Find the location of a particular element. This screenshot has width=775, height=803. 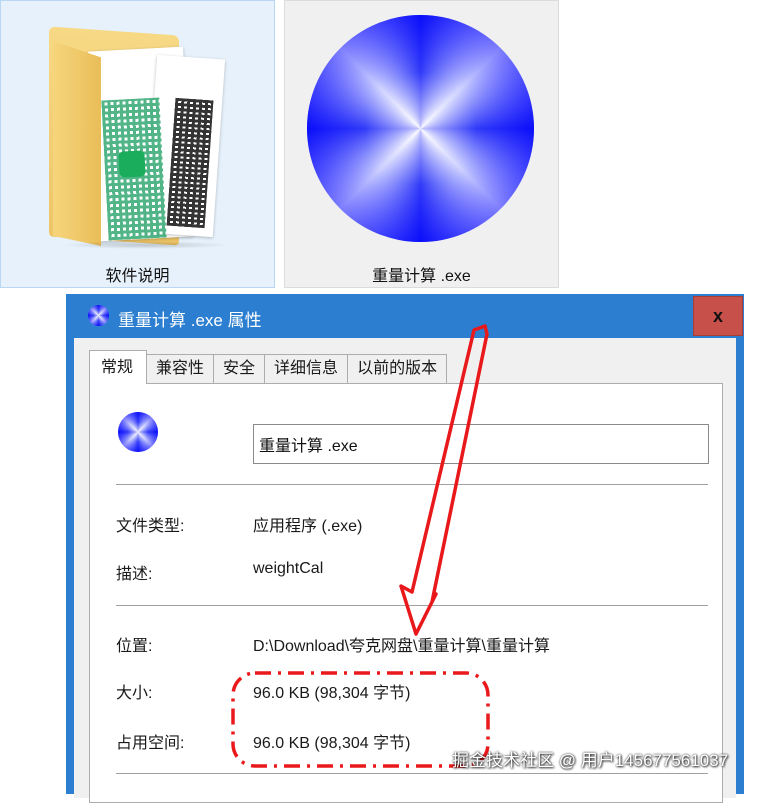

disk-size-label: 占用空间: is located at coordinates (150, 743).